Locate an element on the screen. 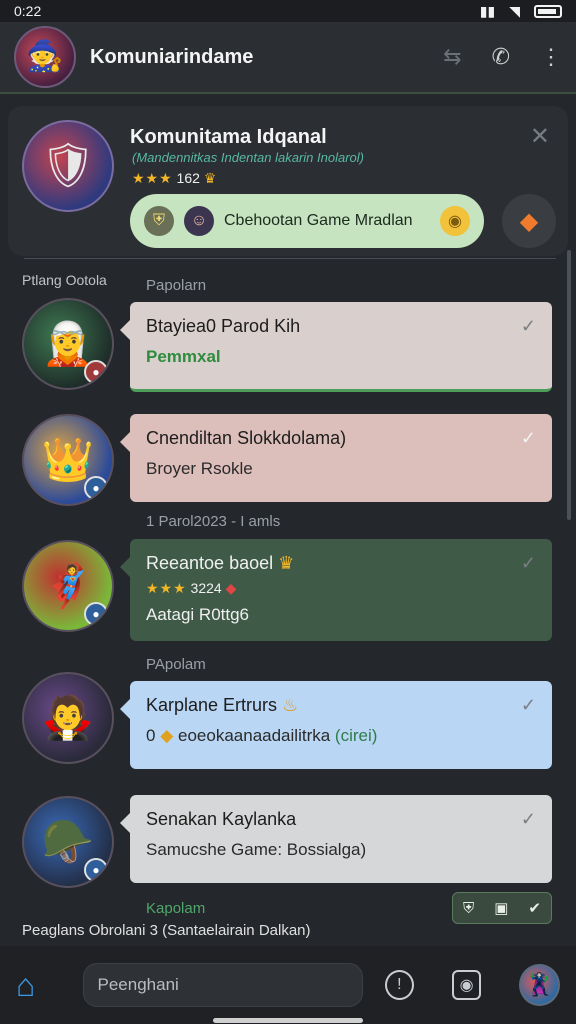 Image resolution: width=576 pixels, height=1024 pixels. rating-value: 3224 is located at coordinates (206, 588).